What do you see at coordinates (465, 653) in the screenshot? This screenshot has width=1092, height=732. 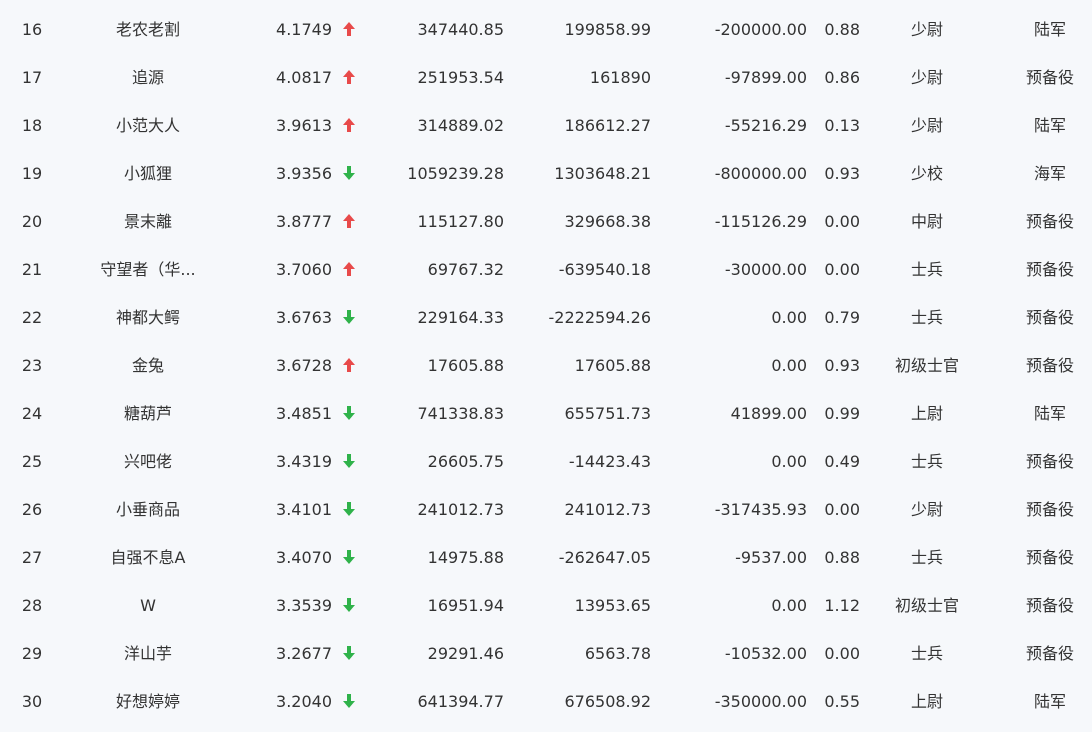 I see `value1-cell: 29291.46` at bounding box center [465, 653].